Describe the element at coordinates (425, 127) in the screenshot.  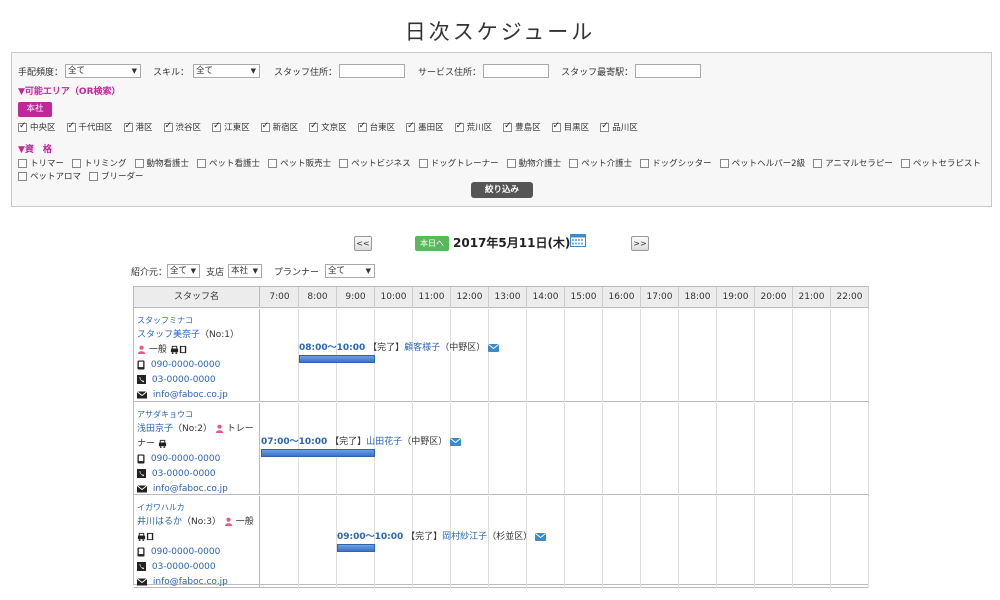
I see `area-checkbox-item: 墨田区` at that location.